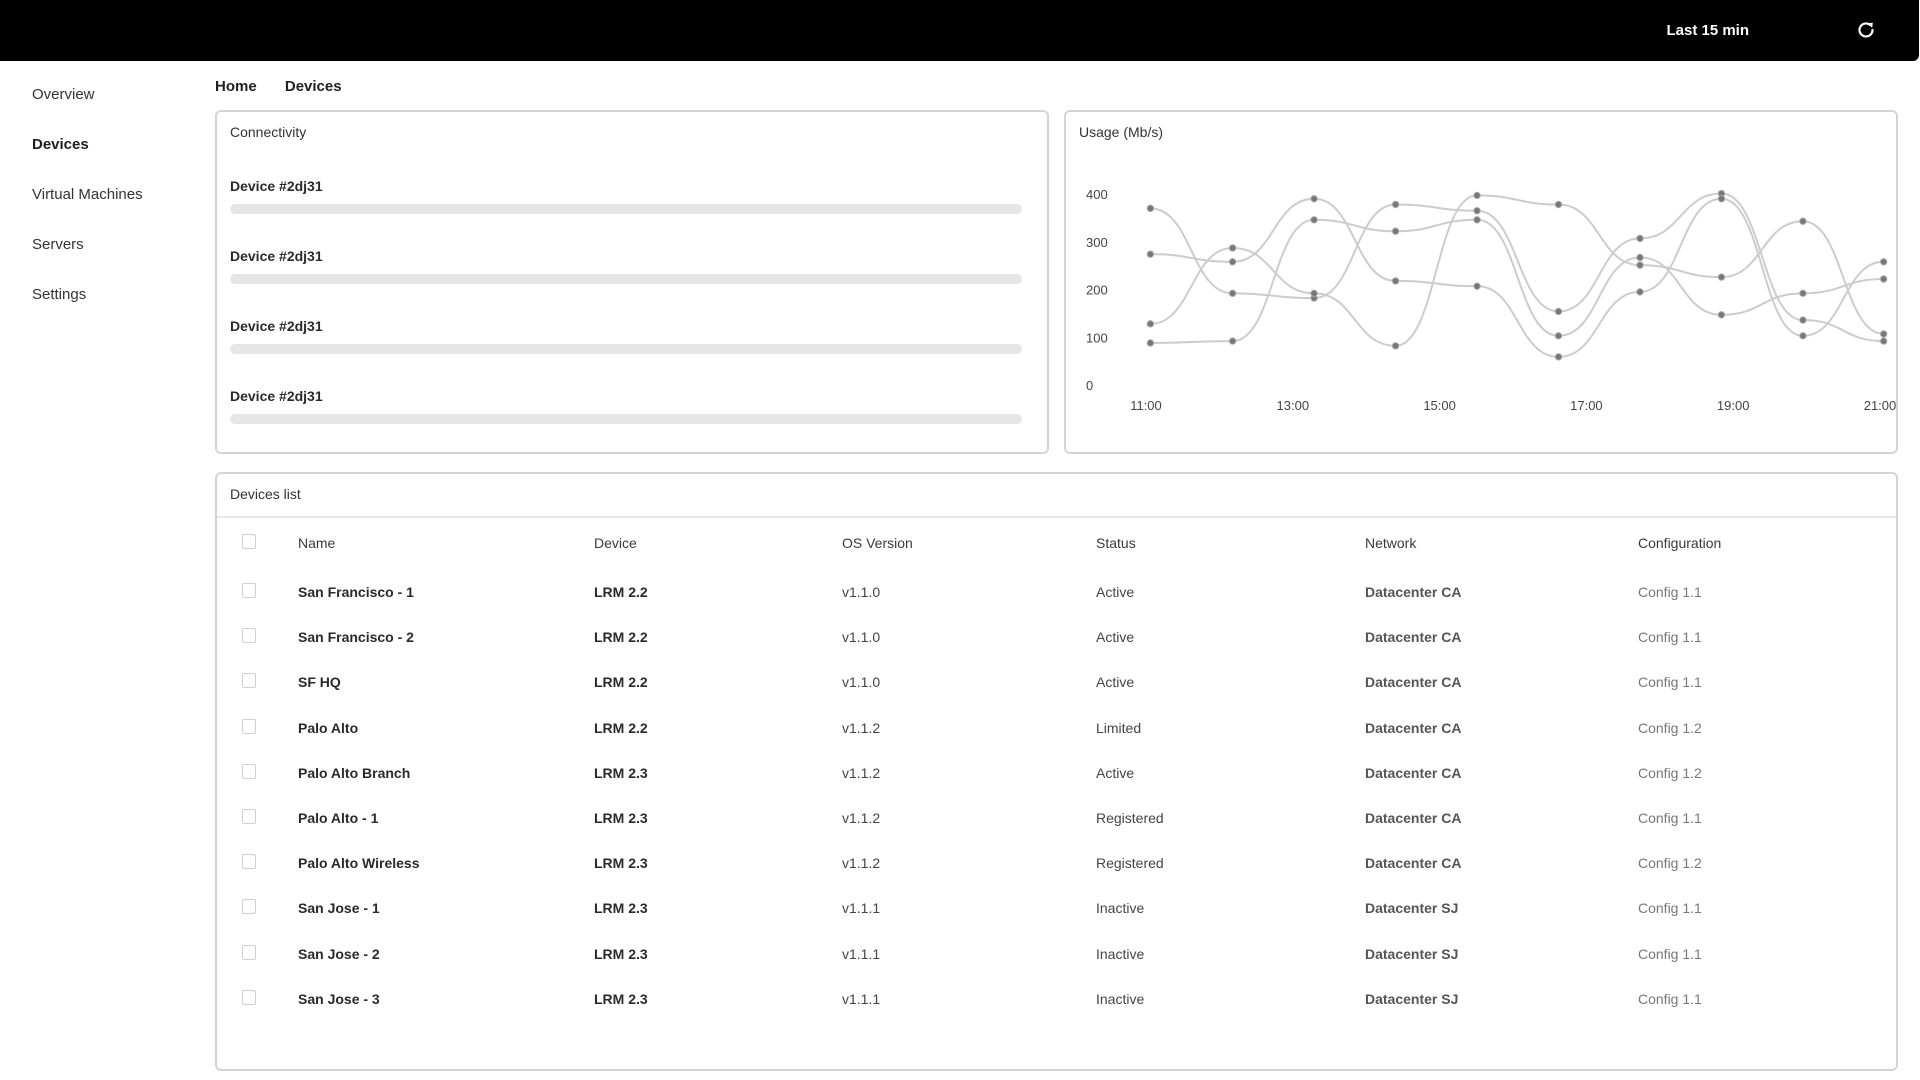 The image size is (1920, 1080). Describe the element at coordinates (1116, 543) in the screenshot. I see `column-header-status: Status` at that location.